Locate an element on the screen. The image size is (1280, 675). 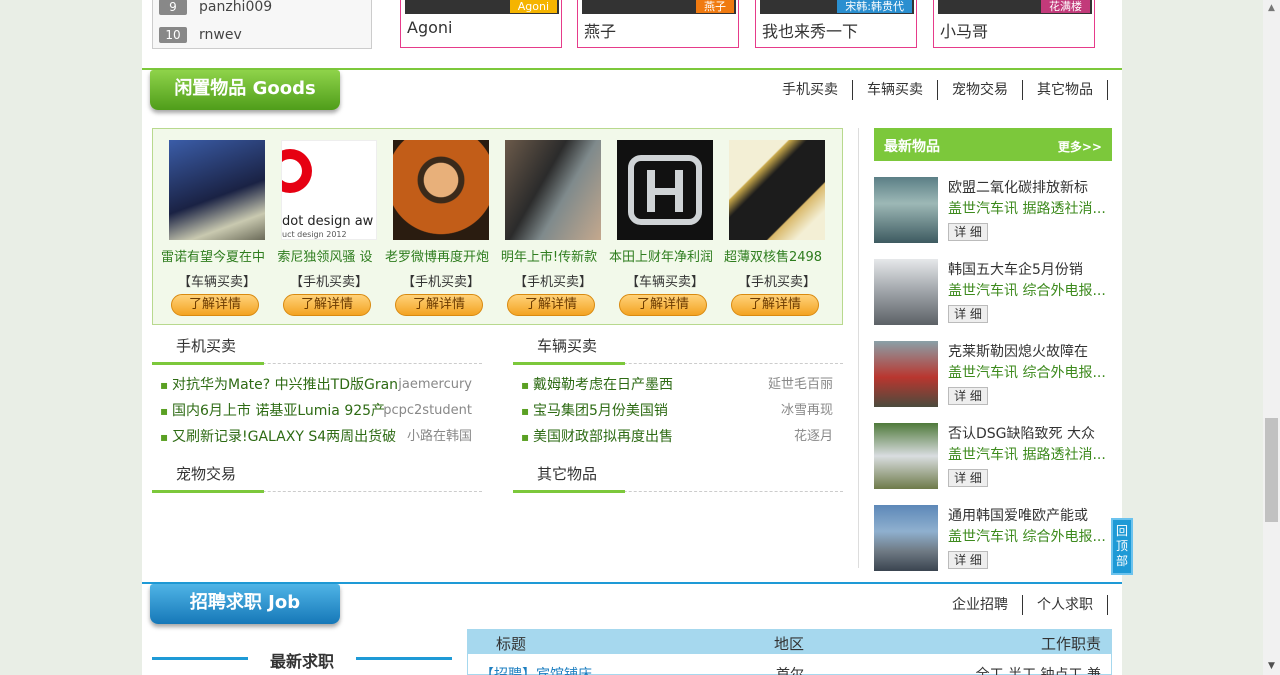
vertical-scrollbar: ▲ ▼ is located at coordinates (1271, 337).